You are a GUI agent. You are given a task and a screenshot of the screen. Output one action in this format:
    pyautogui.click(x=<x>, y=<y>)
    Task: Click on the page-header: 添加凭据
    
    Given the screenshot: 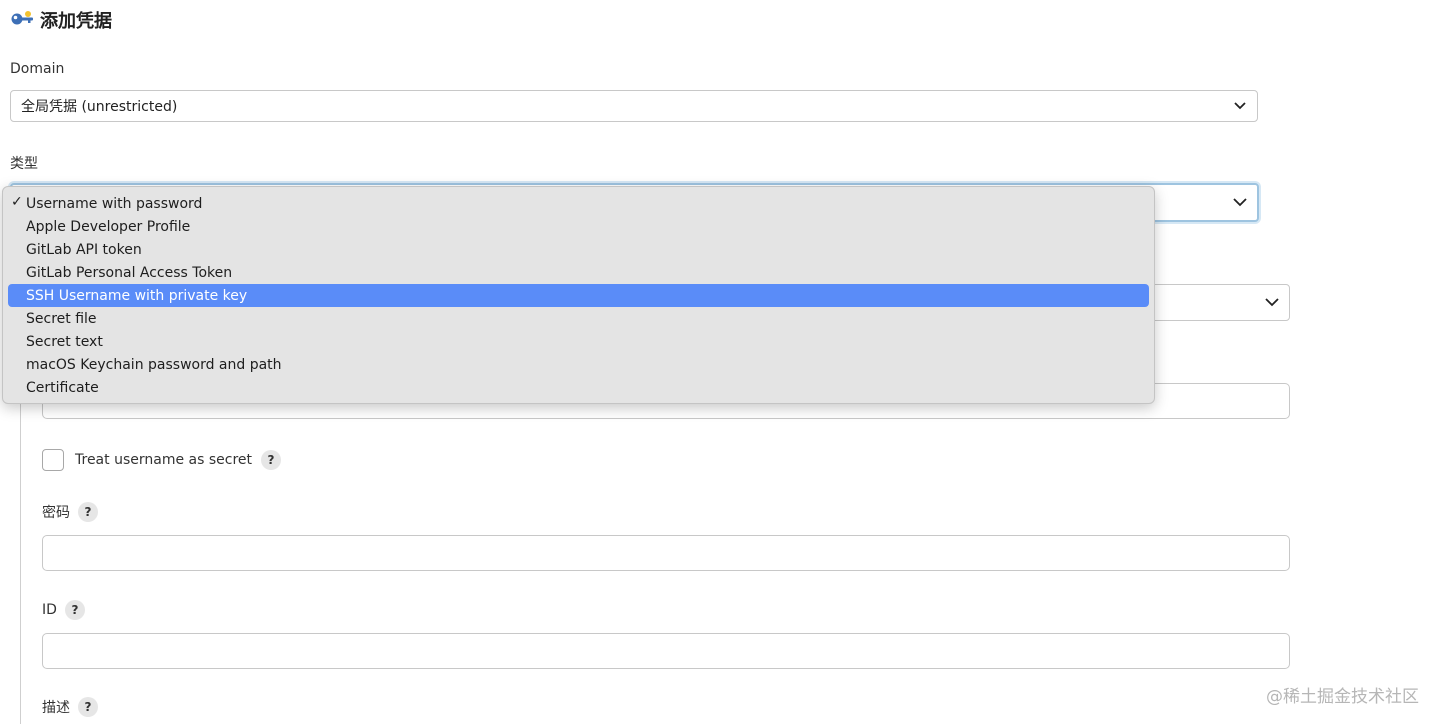 What is the action you would take?
    pyautogui.click(x=61, y=20)
    